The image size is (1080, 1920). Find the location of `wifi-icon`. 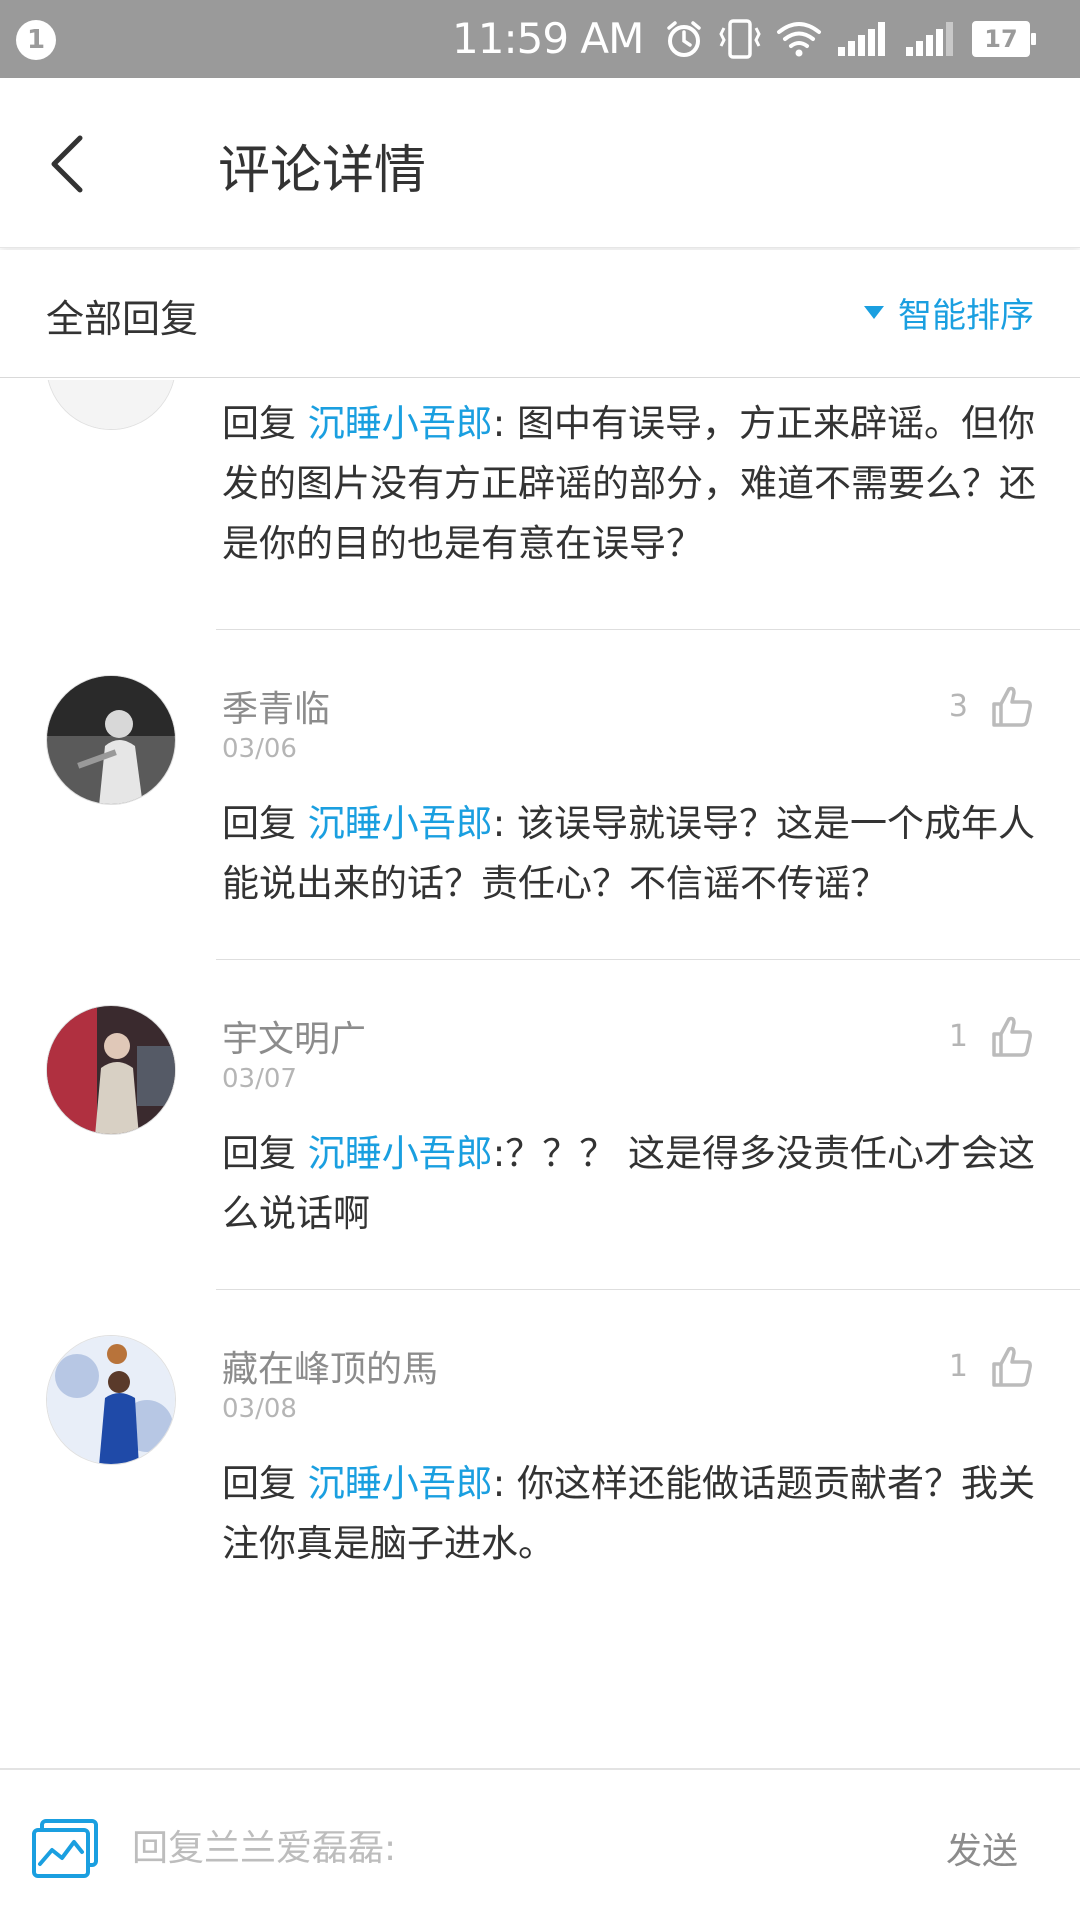

wifi-icon is located at coordinates (799, 39).